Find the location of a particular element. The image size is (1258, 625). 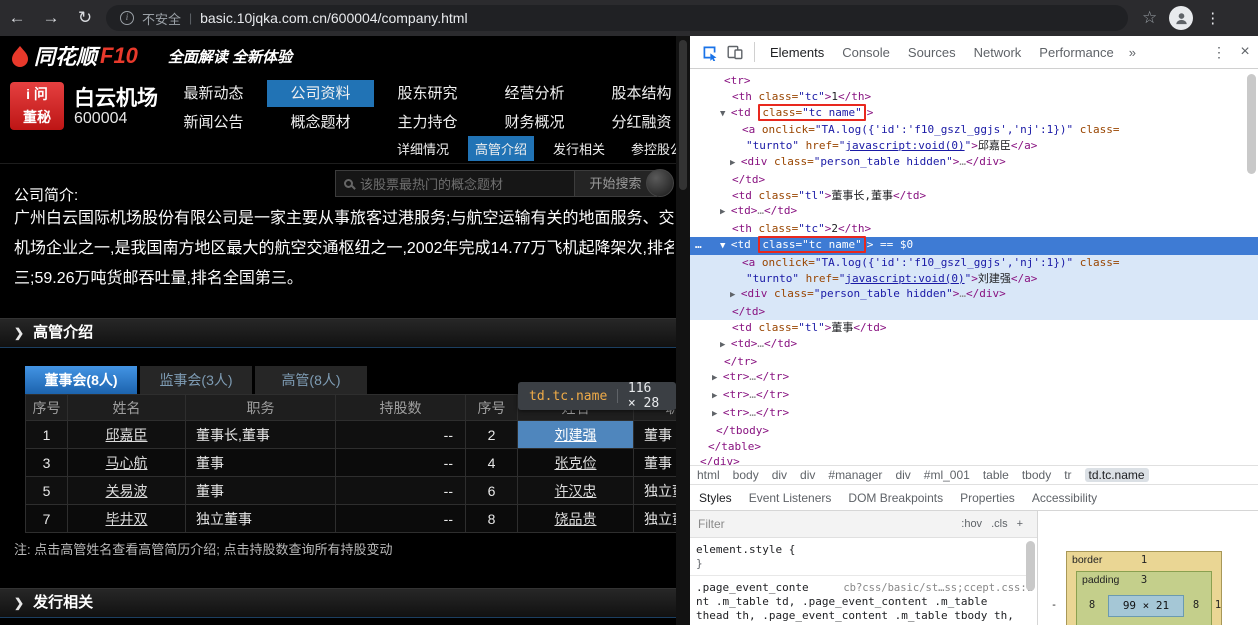

nav-item: 分红融资 is located at coordinates (632, 122).